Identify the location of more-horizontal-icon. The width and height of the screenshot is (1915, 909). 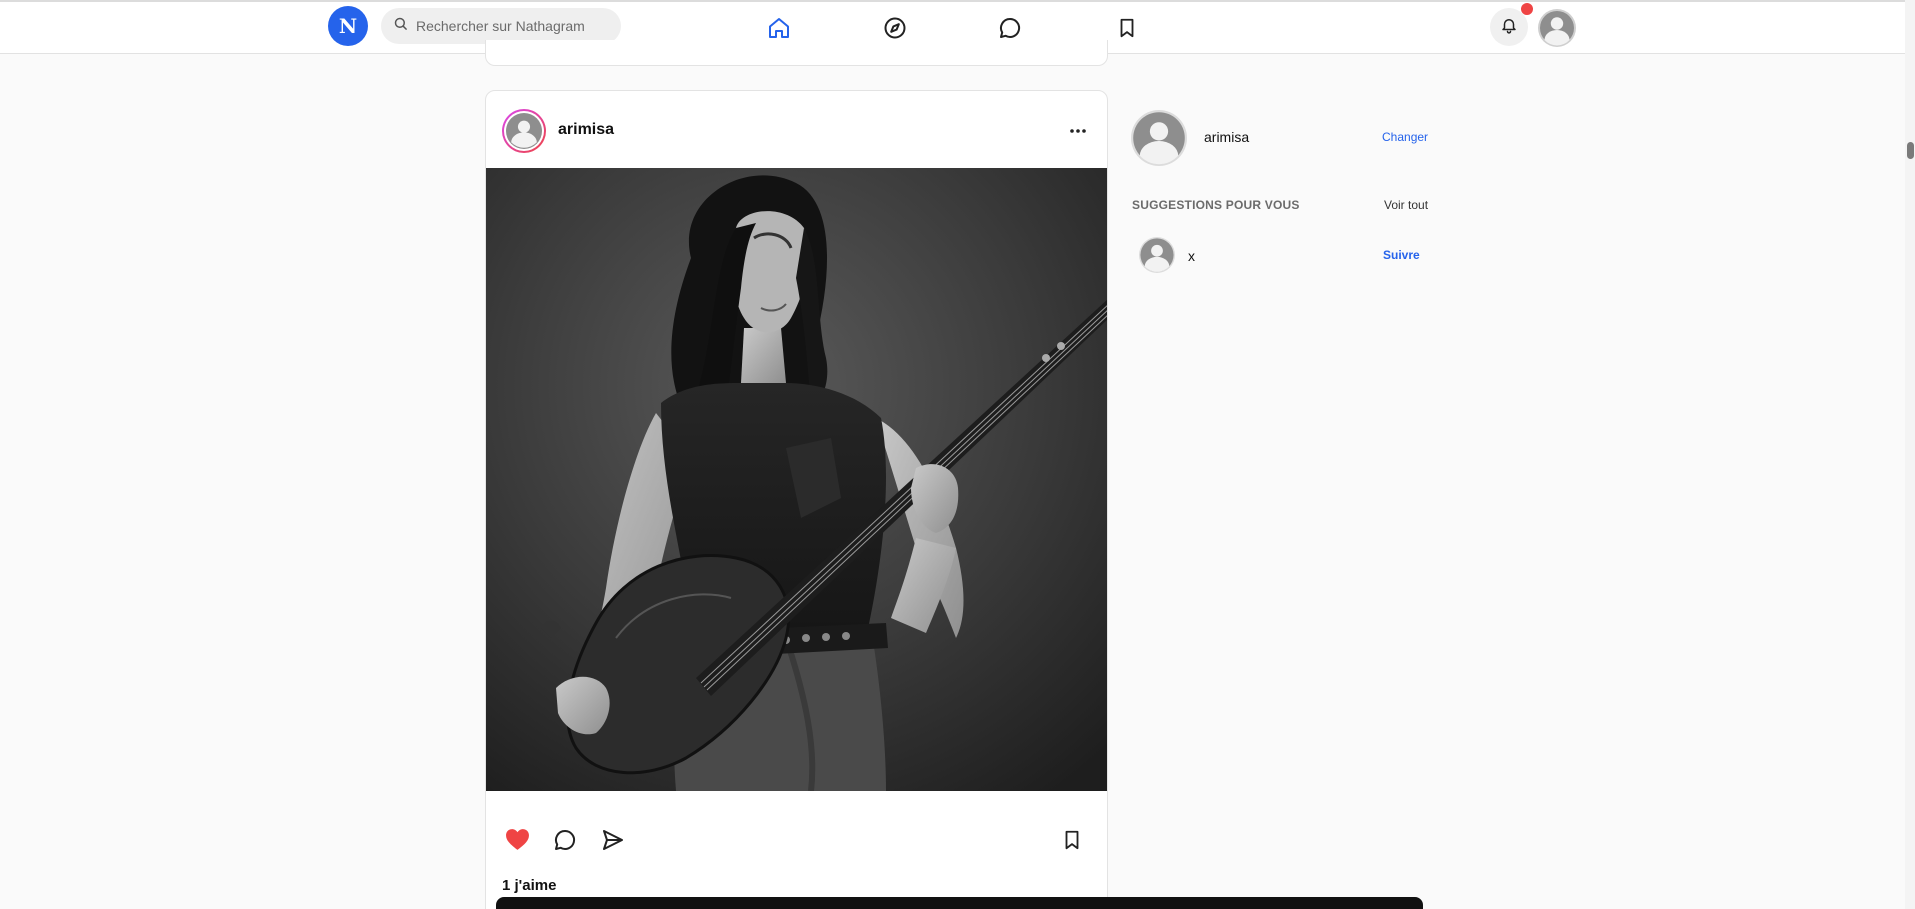
(1078, 130).